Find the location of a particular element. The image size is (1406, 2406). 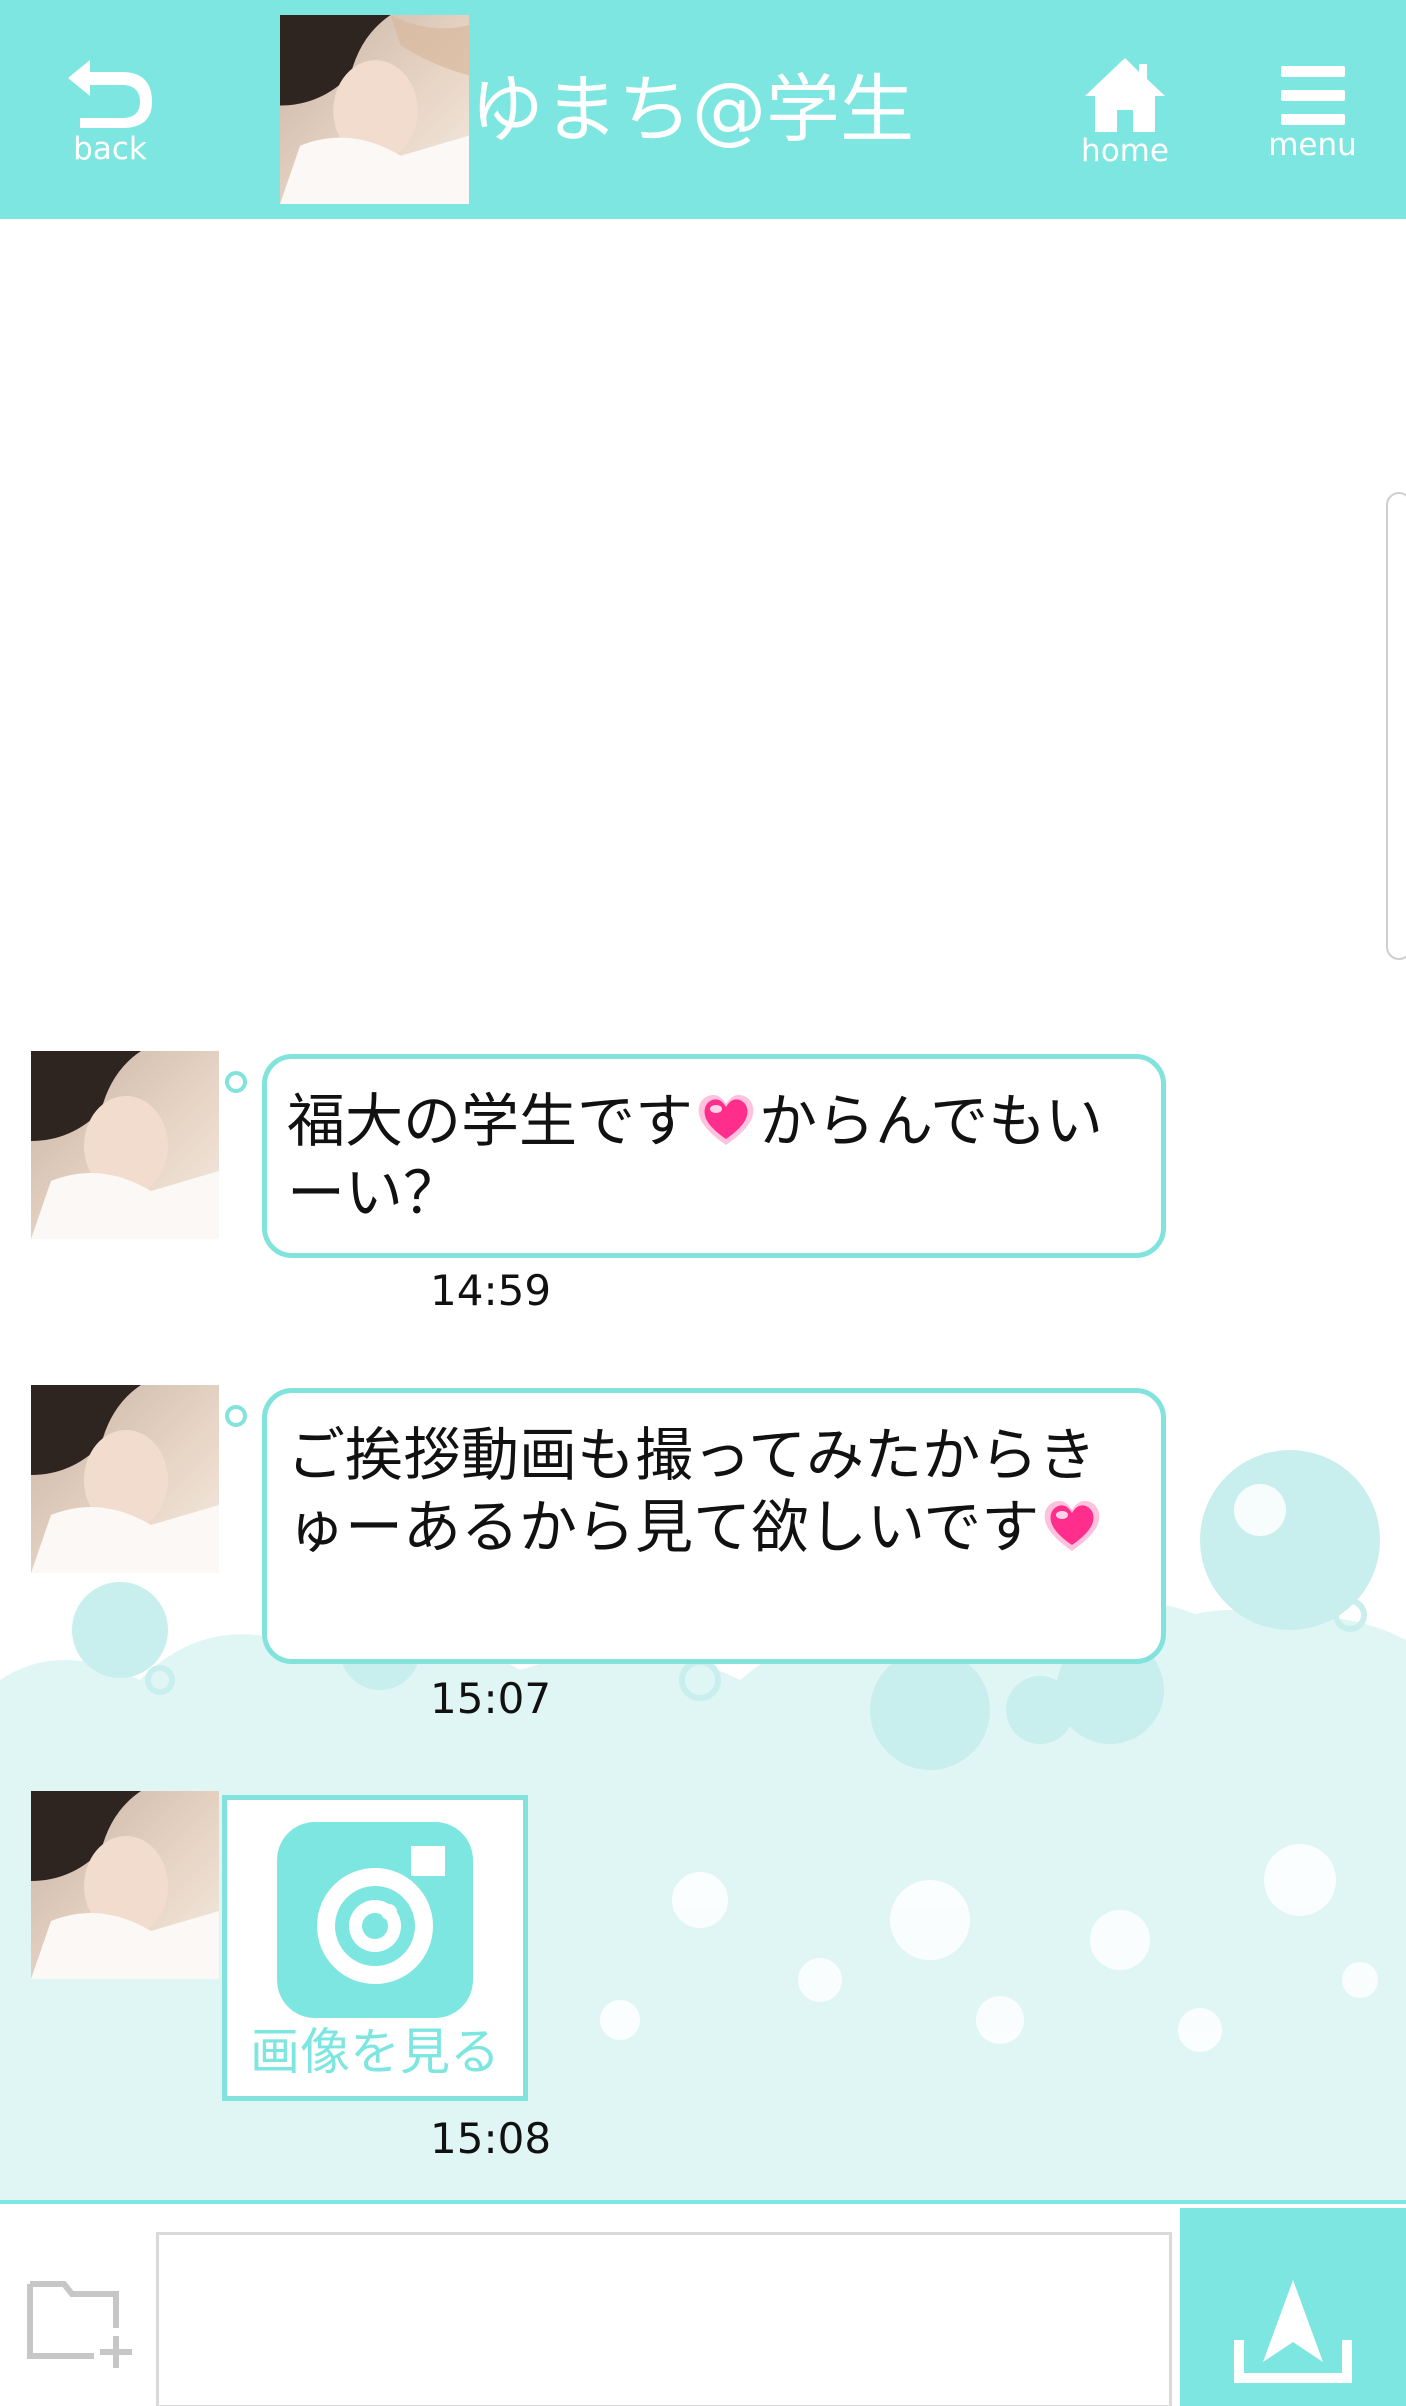

contact-name: ゆまち@学生 is located at coordinates (692, 110).